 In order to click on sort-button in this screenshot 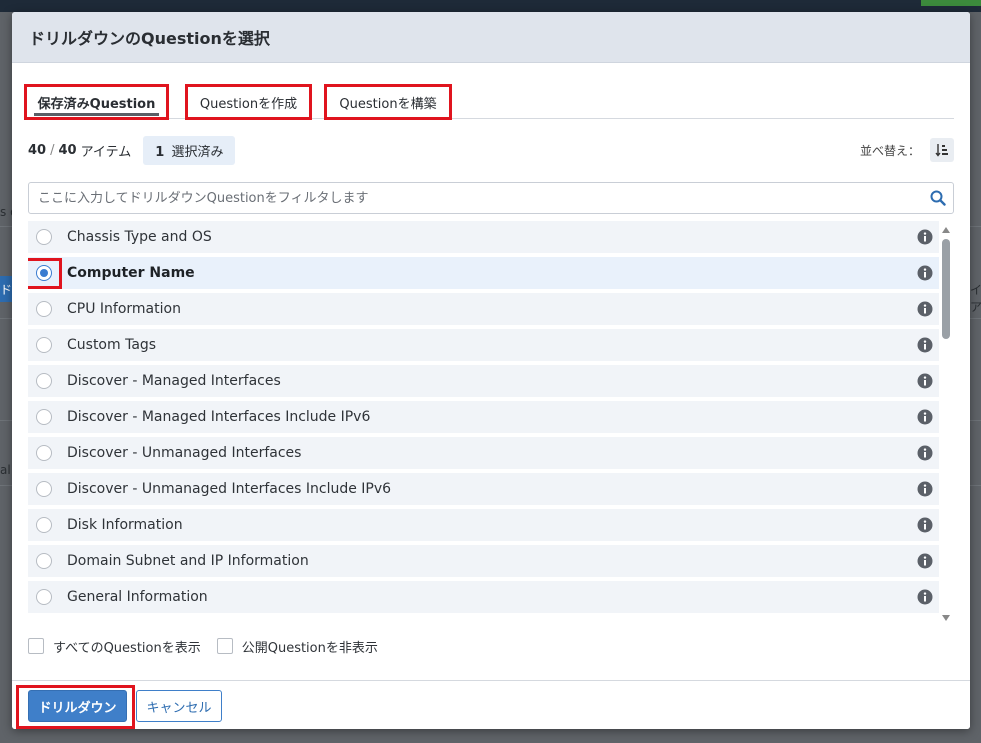, I will do `click(942, 150)`.